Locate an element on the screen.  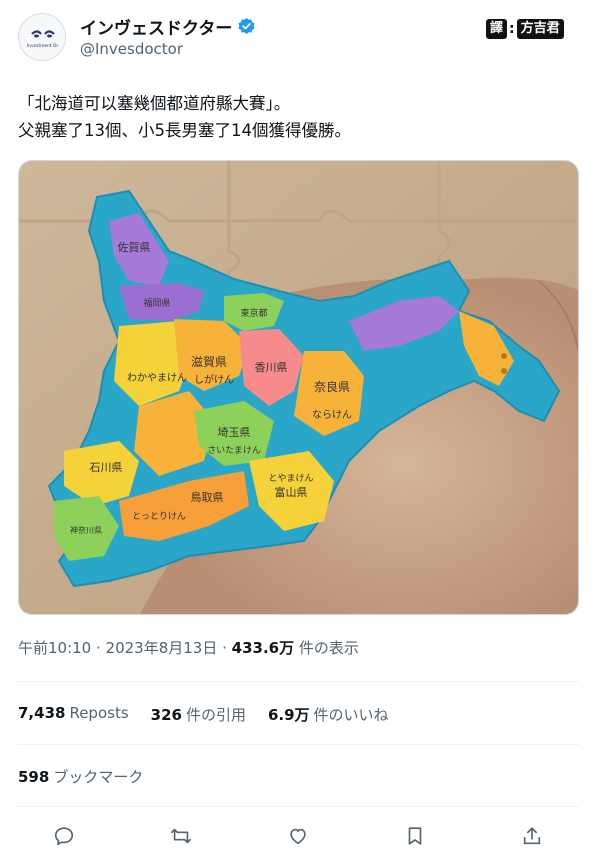
reposts-stat: 7,438 Reposts is located at coordinates (73, 714).